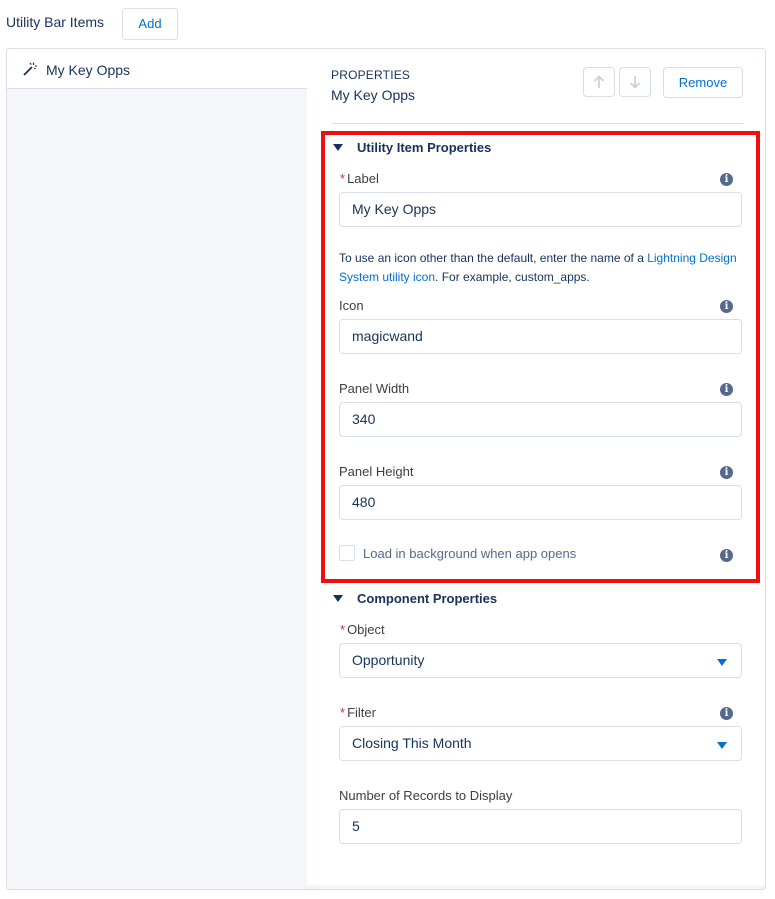 This screenshot has height=899, width=775. I want to click on object-field-label: * Object, so click(362, 629).